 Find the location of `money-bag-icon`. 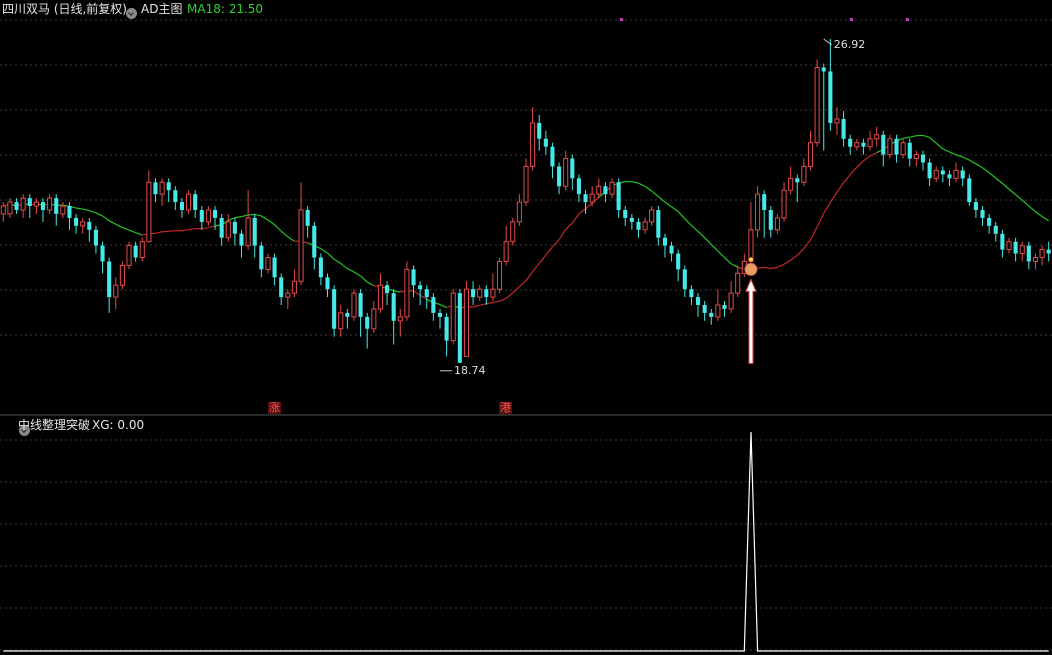

money-bag-icon is located at coordinates (751, 269).